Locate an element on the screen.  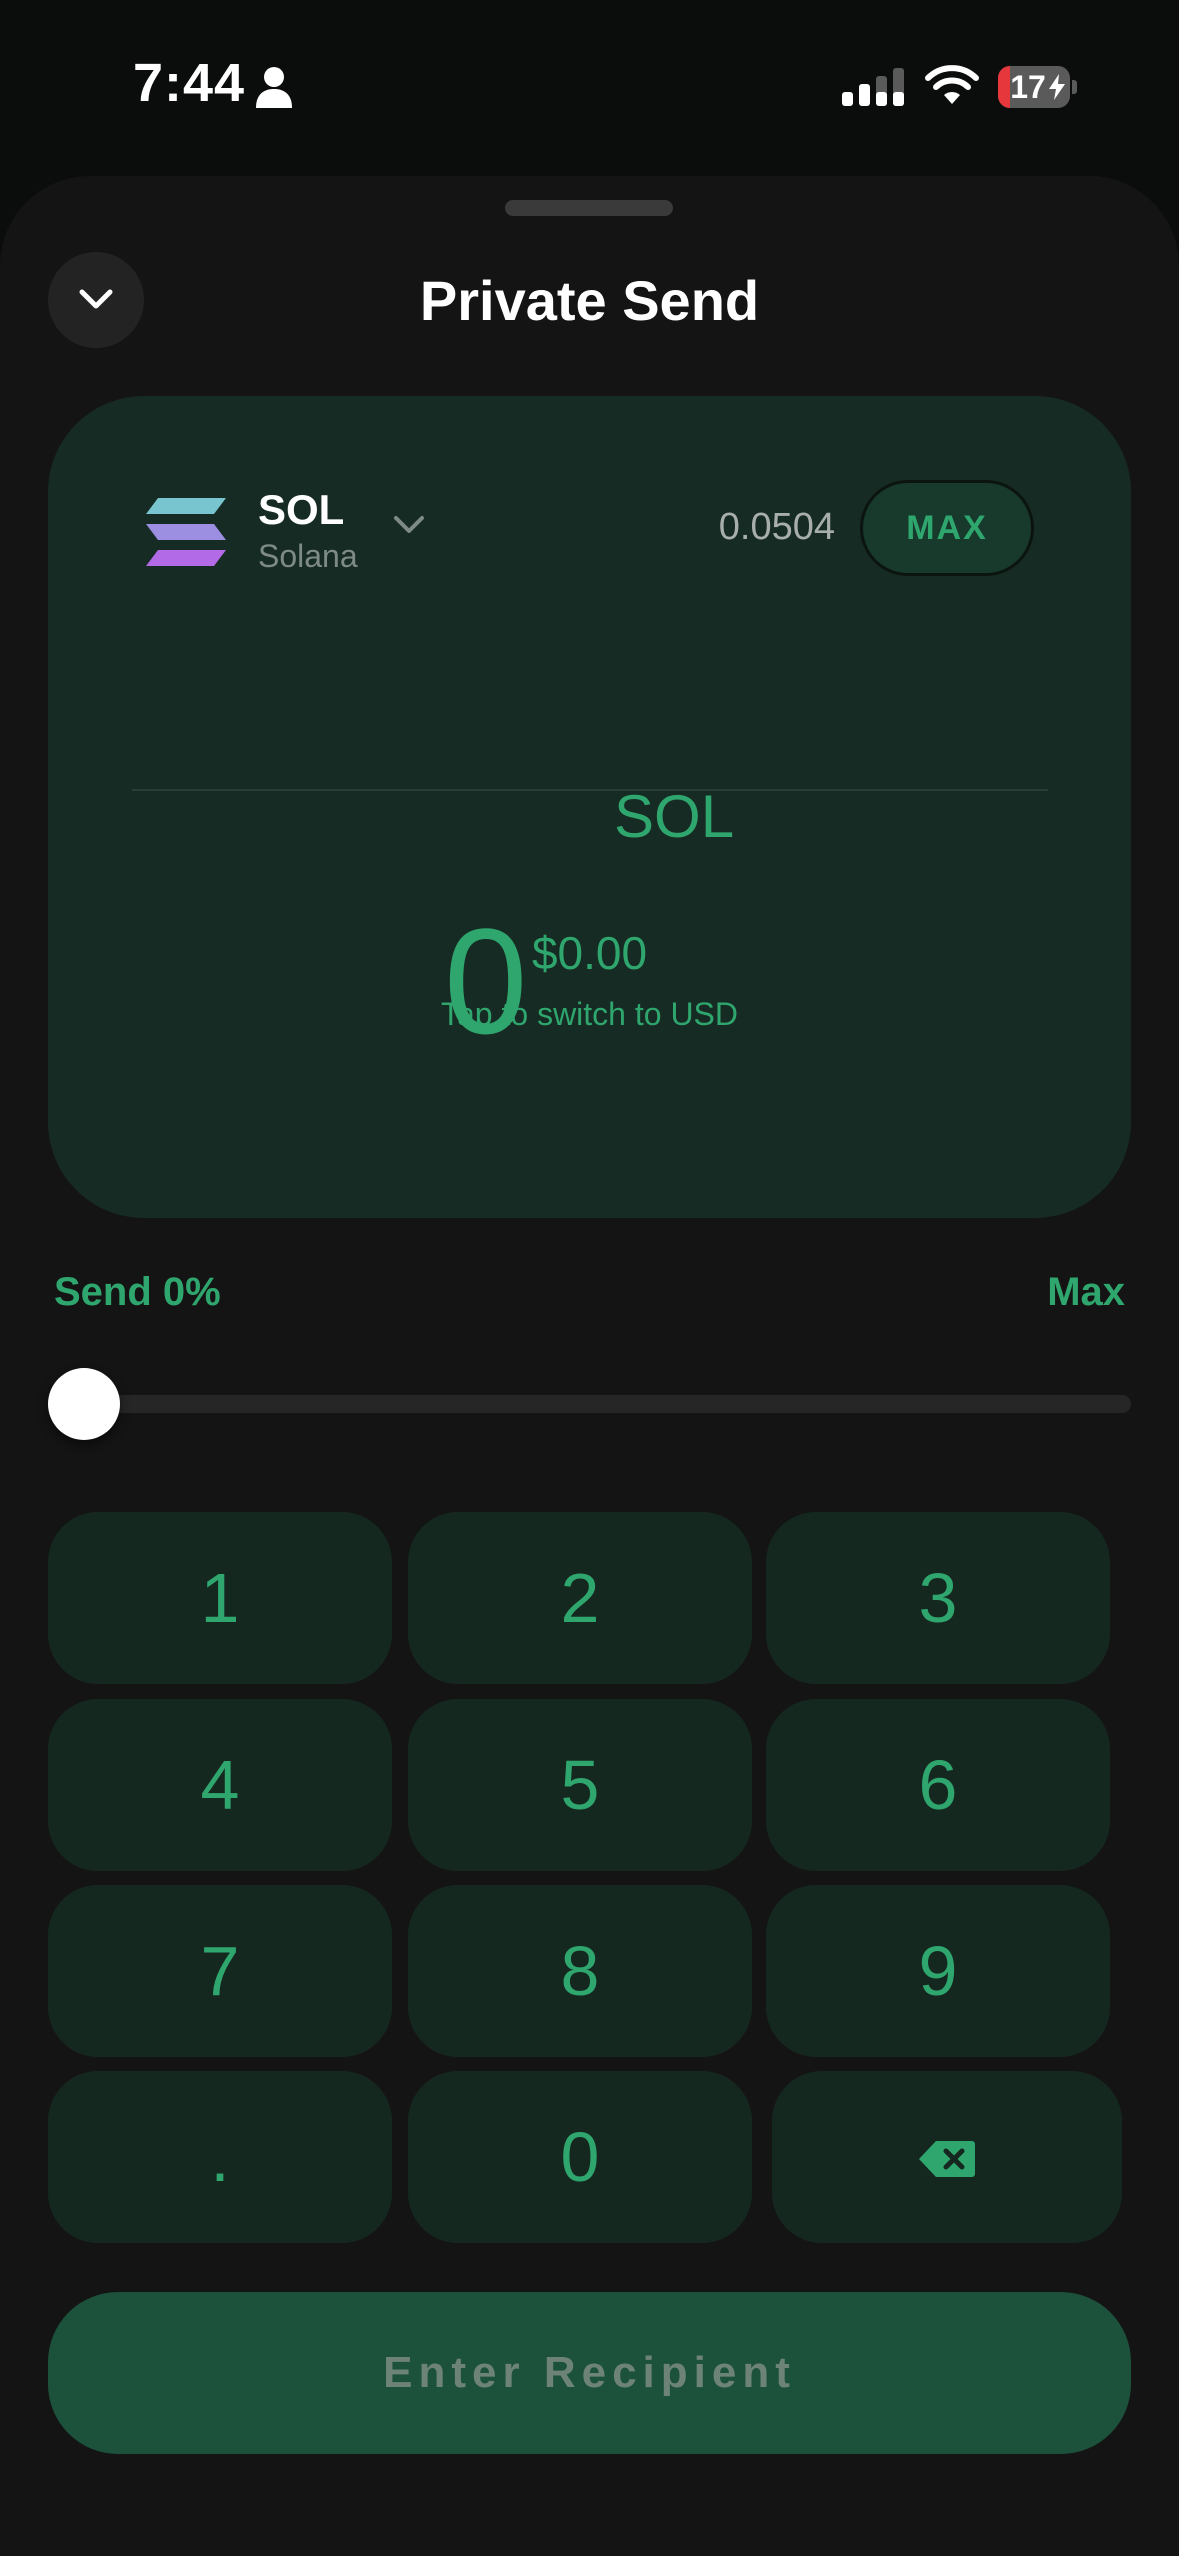
page-title: Private Send is located at coordinates (589, 300).